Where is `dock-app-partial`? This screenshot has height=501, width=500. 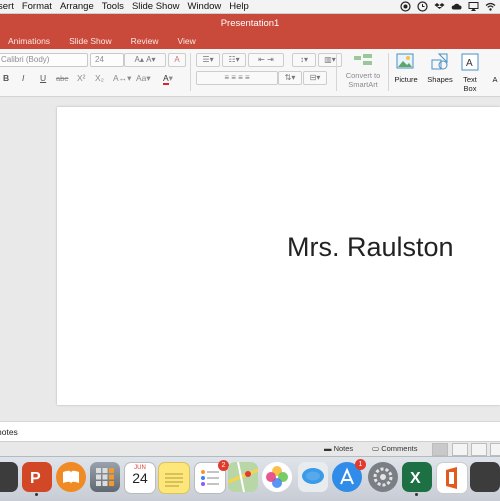
dock-app-partial is located at coordinates (9, 477).